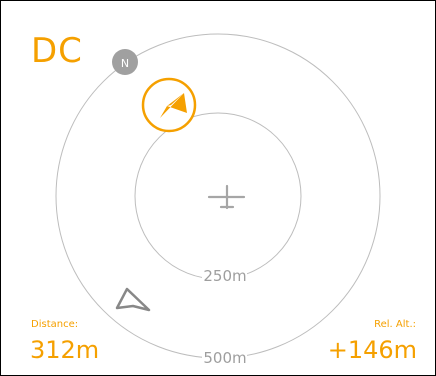 The width and height of the screenshot is (436, 376). What do you see at coordinates (395, 324) in the screenshot?
I see `relative-altitude-caption: Rel. Alt.:` at bounding box center [395, 324].